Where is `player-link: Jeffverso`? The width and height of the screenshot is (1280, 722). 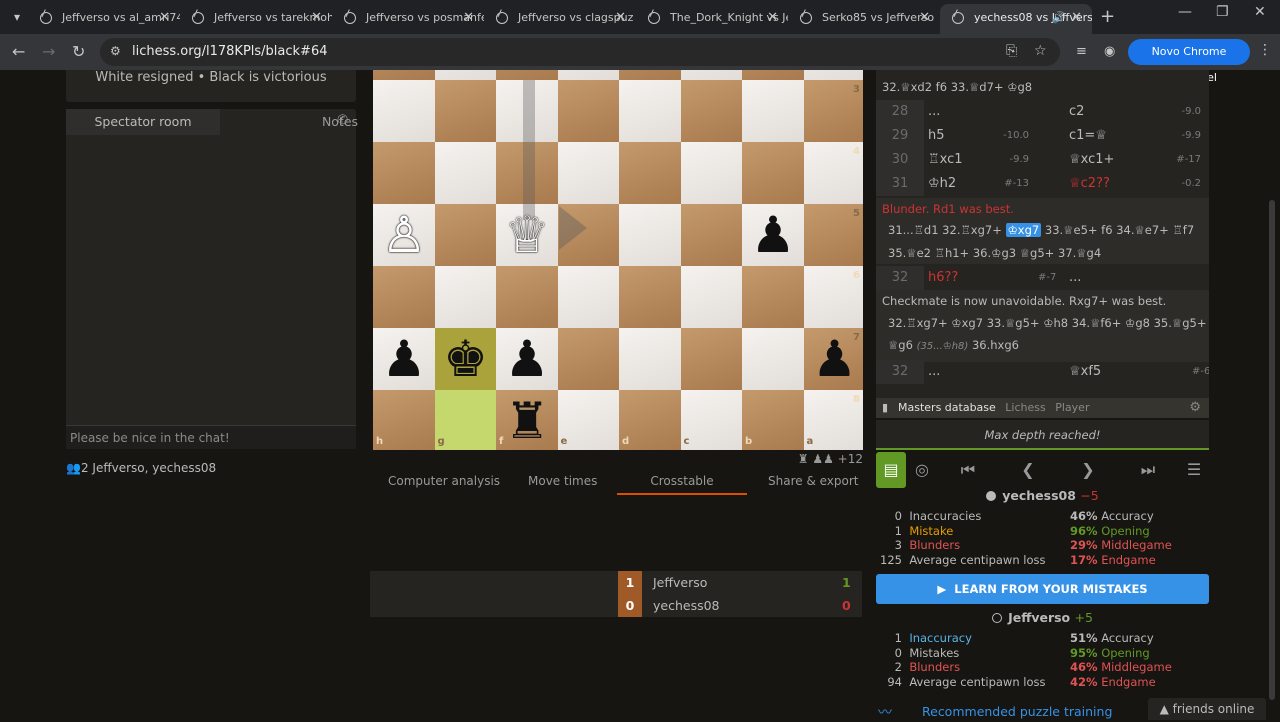 player-link: Jeffverso is located at coordinates (680, 582).